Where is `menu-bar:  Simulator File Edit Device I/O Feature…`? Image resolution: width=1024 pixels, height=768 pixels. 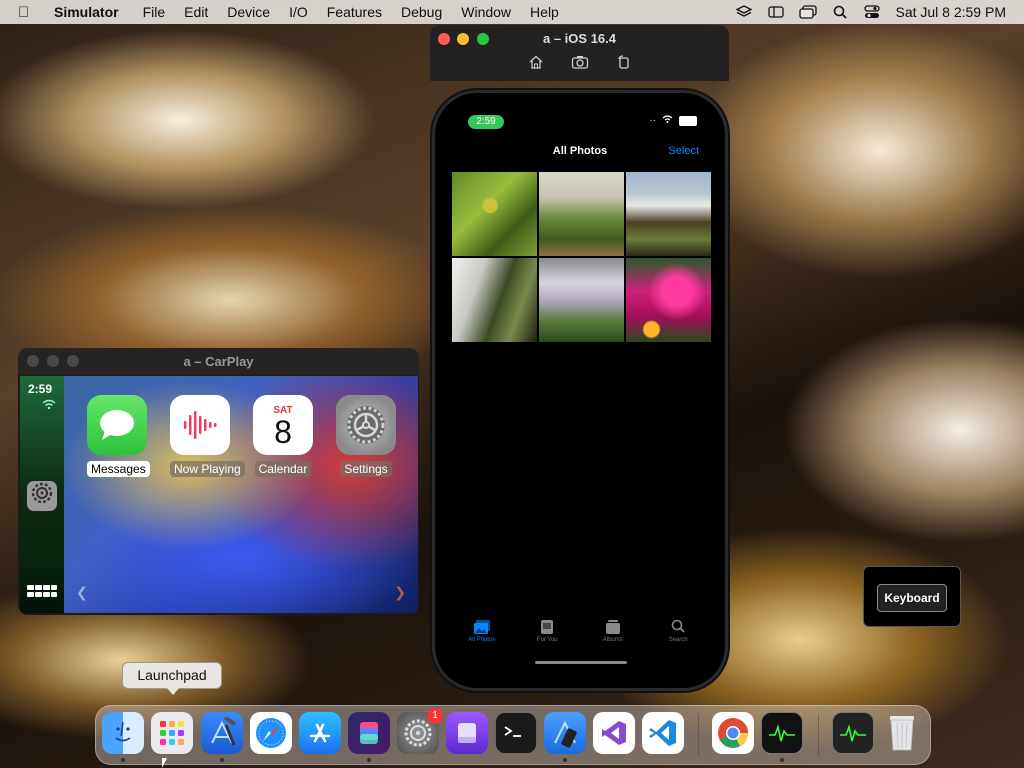 menu-bar:  Simulator File Edit Device I/O Feature… is located at coordinates (512, 12).